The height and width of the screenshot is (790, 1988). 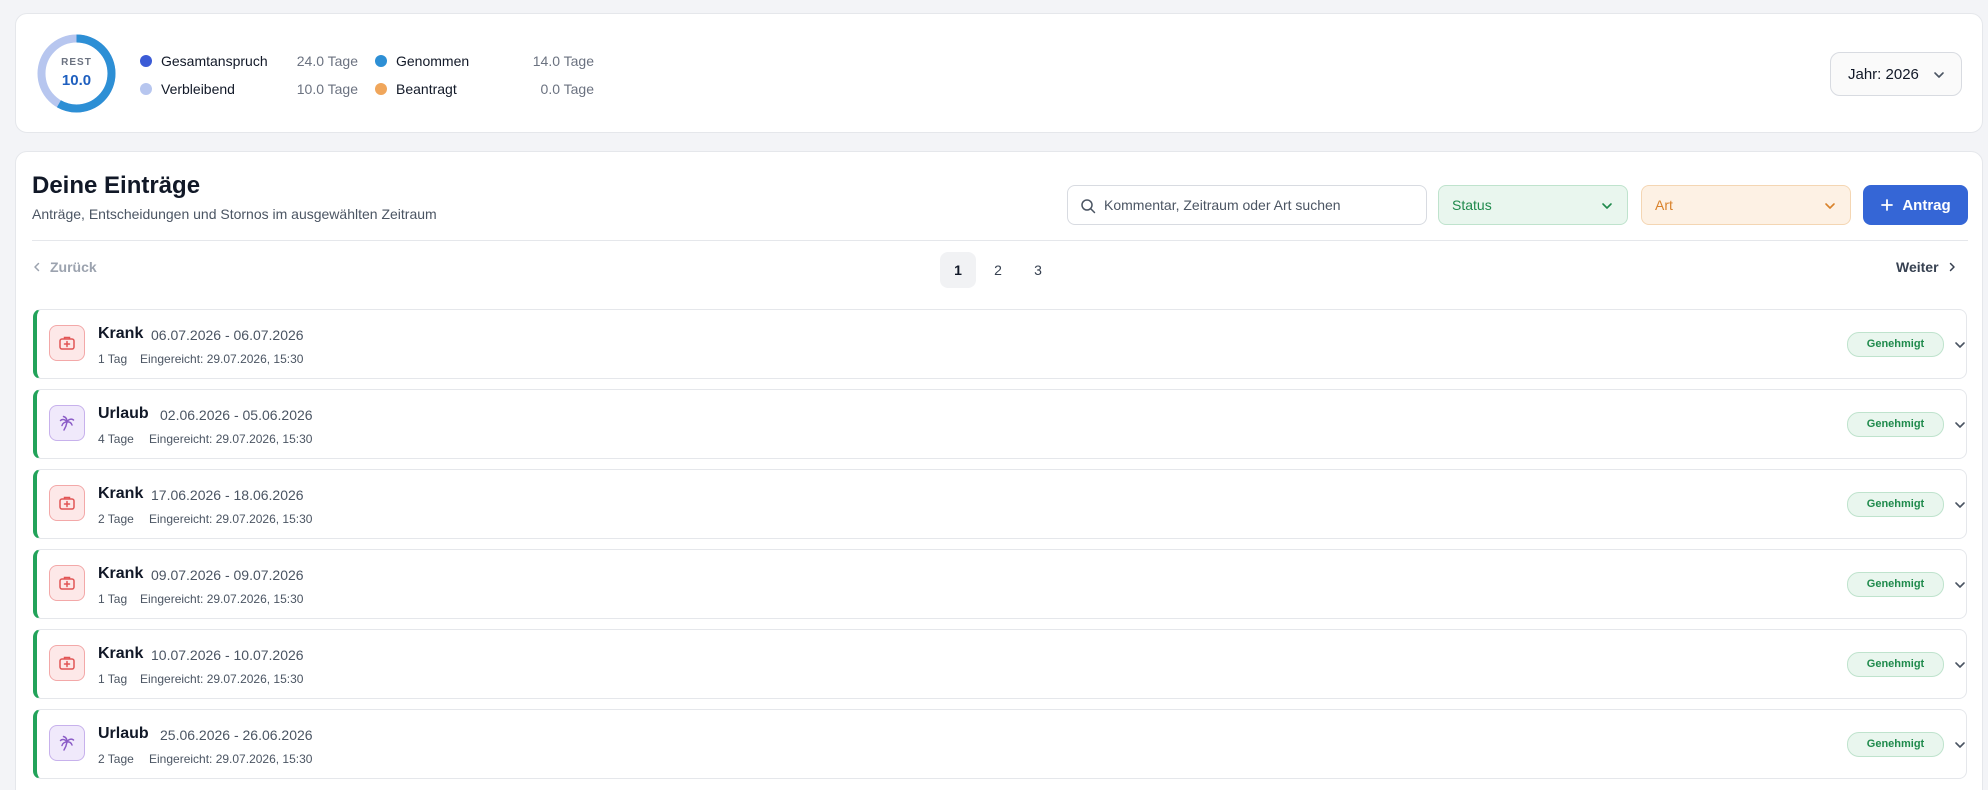 I want to click on stat-value: 14.0 Tage, so click(x=563, y=61).